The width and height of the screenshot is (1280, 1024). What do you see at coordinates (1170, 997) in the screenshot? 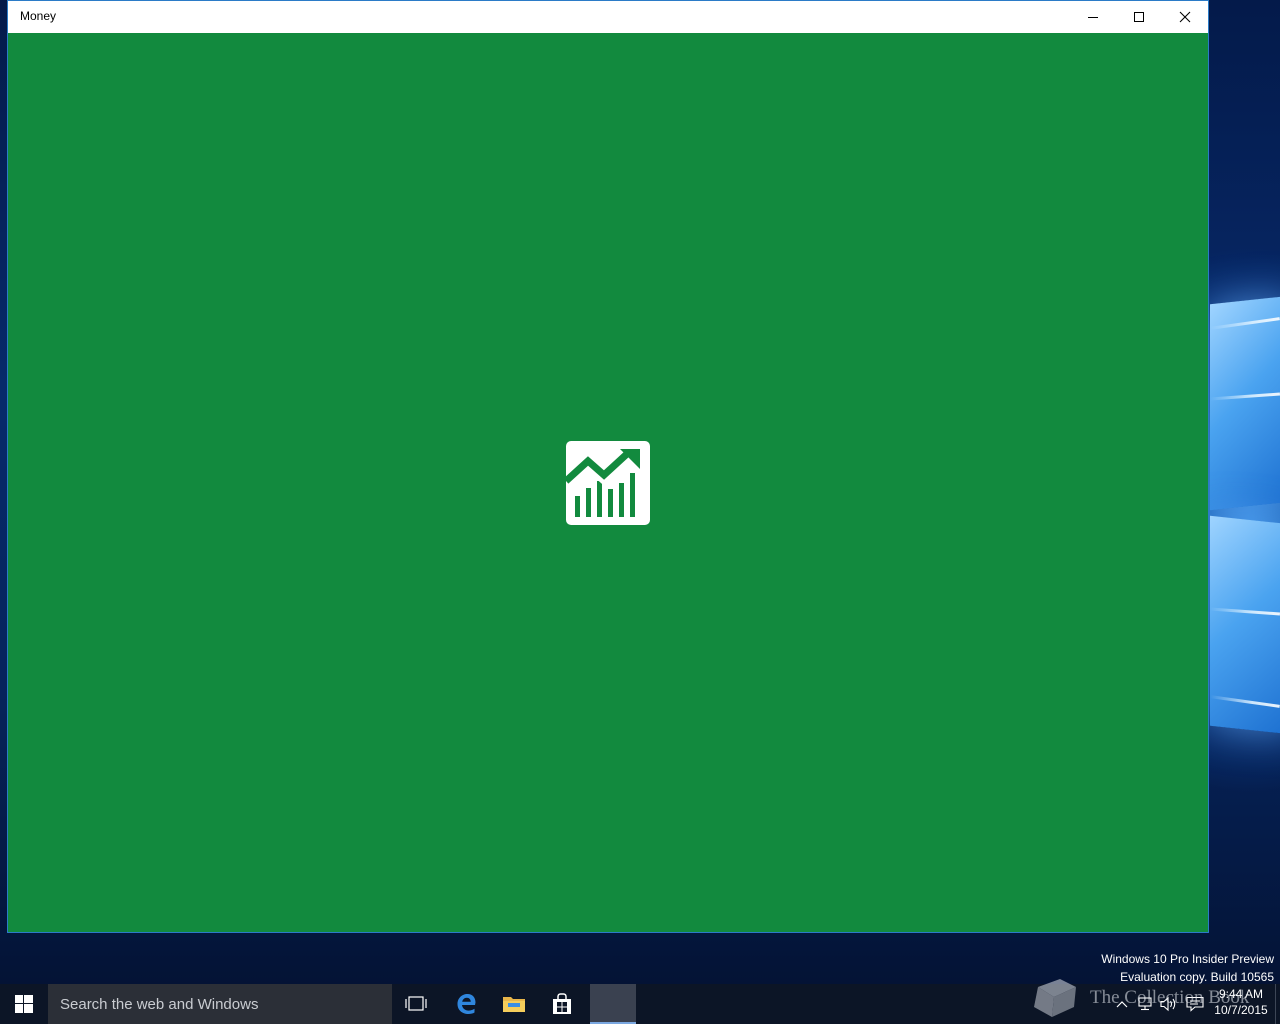
I see `collection-book-text: The Collection Book` at bounding box center [1170, 997].